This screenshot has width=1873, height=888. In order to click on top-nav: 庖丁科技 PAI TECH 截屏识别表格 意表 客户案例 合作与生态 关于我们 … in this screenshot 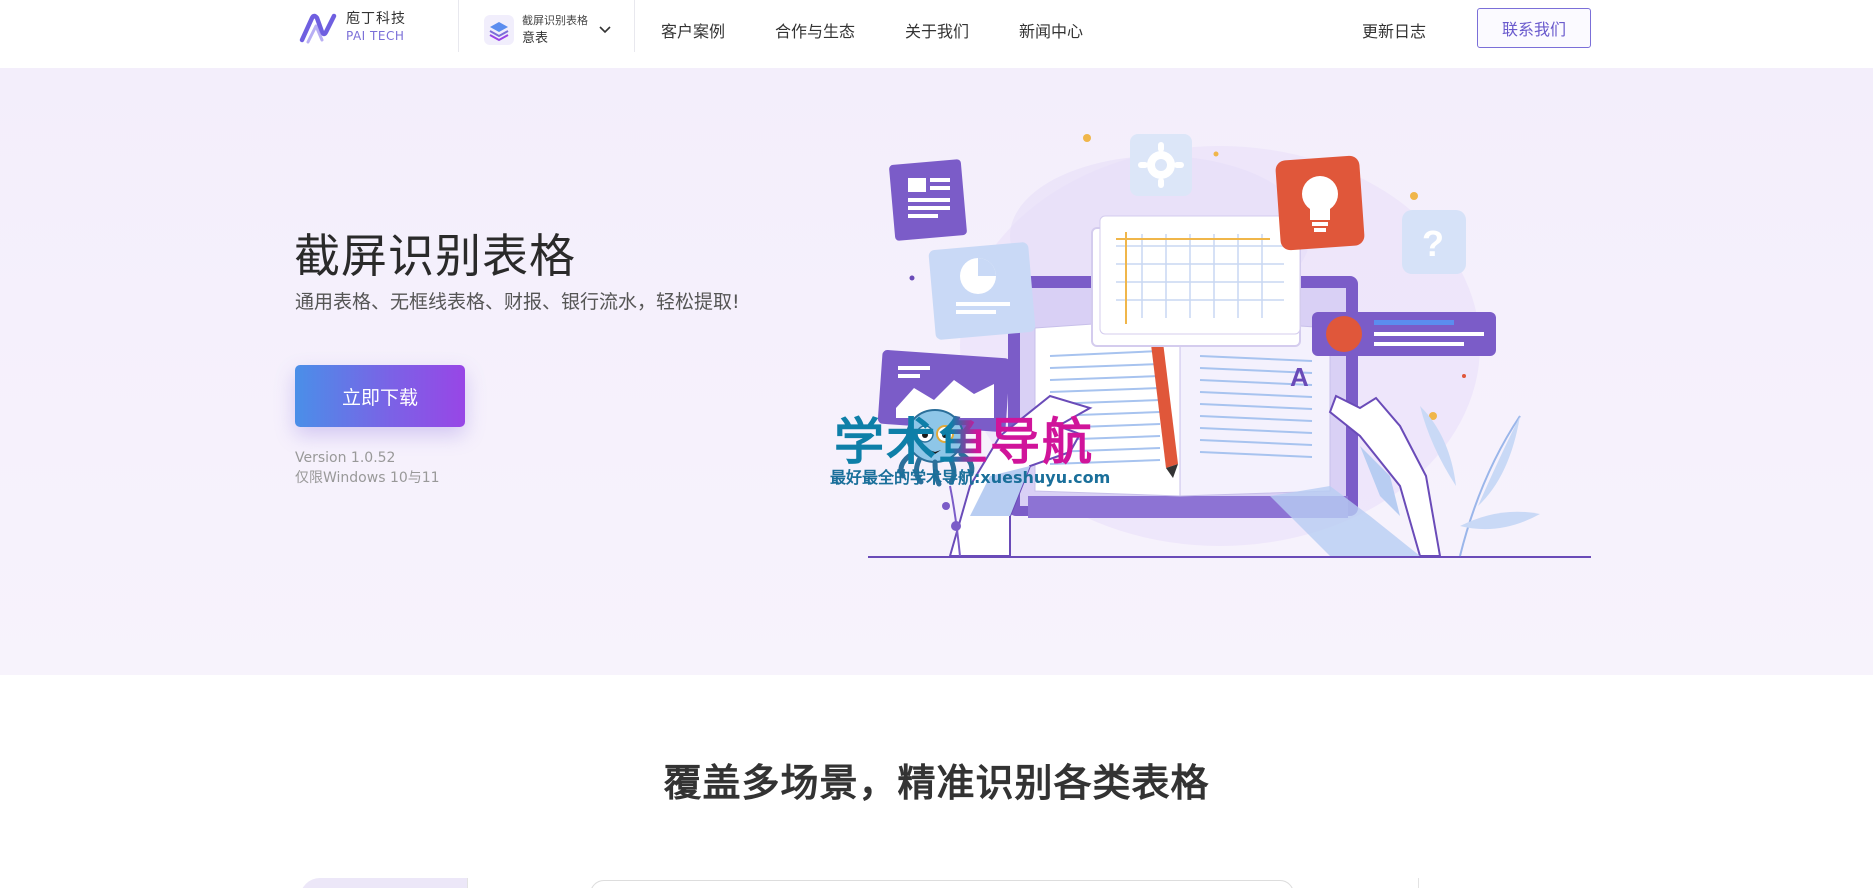, I will do `click(936, 34)`.